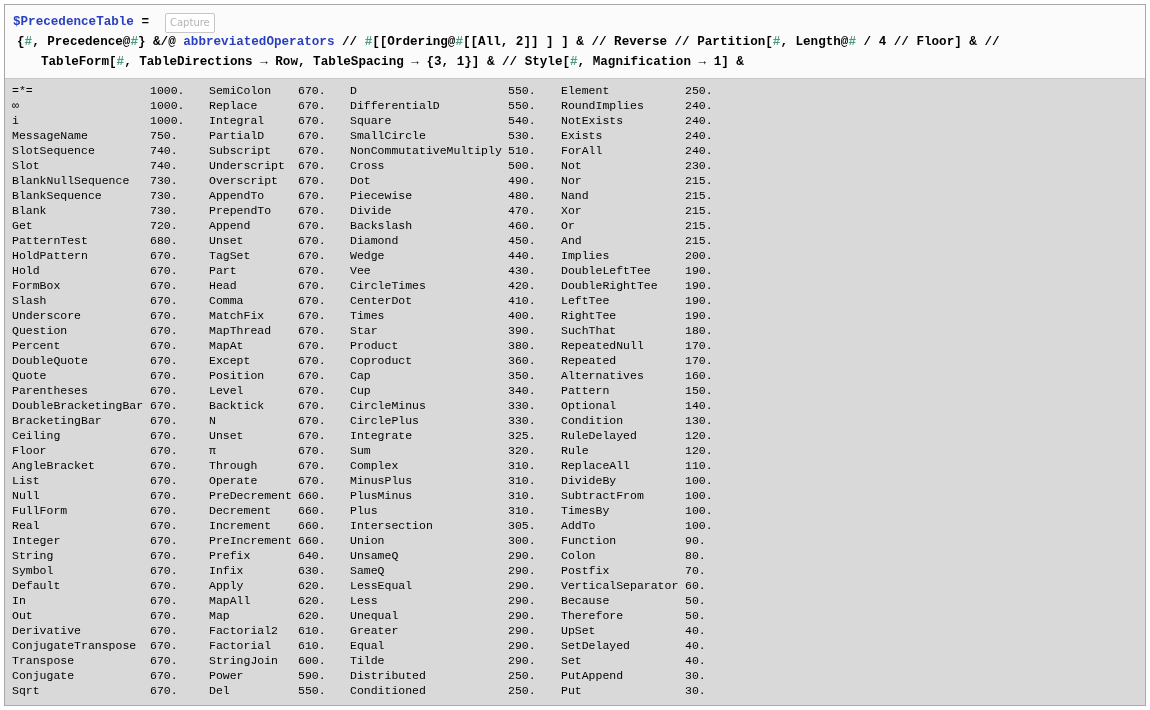 The image size is (1150, 710). What do you see at coordinates (244, 630) in the screenshot?
I see `operator-name: Factorial2` at bounding box center [244, 630].